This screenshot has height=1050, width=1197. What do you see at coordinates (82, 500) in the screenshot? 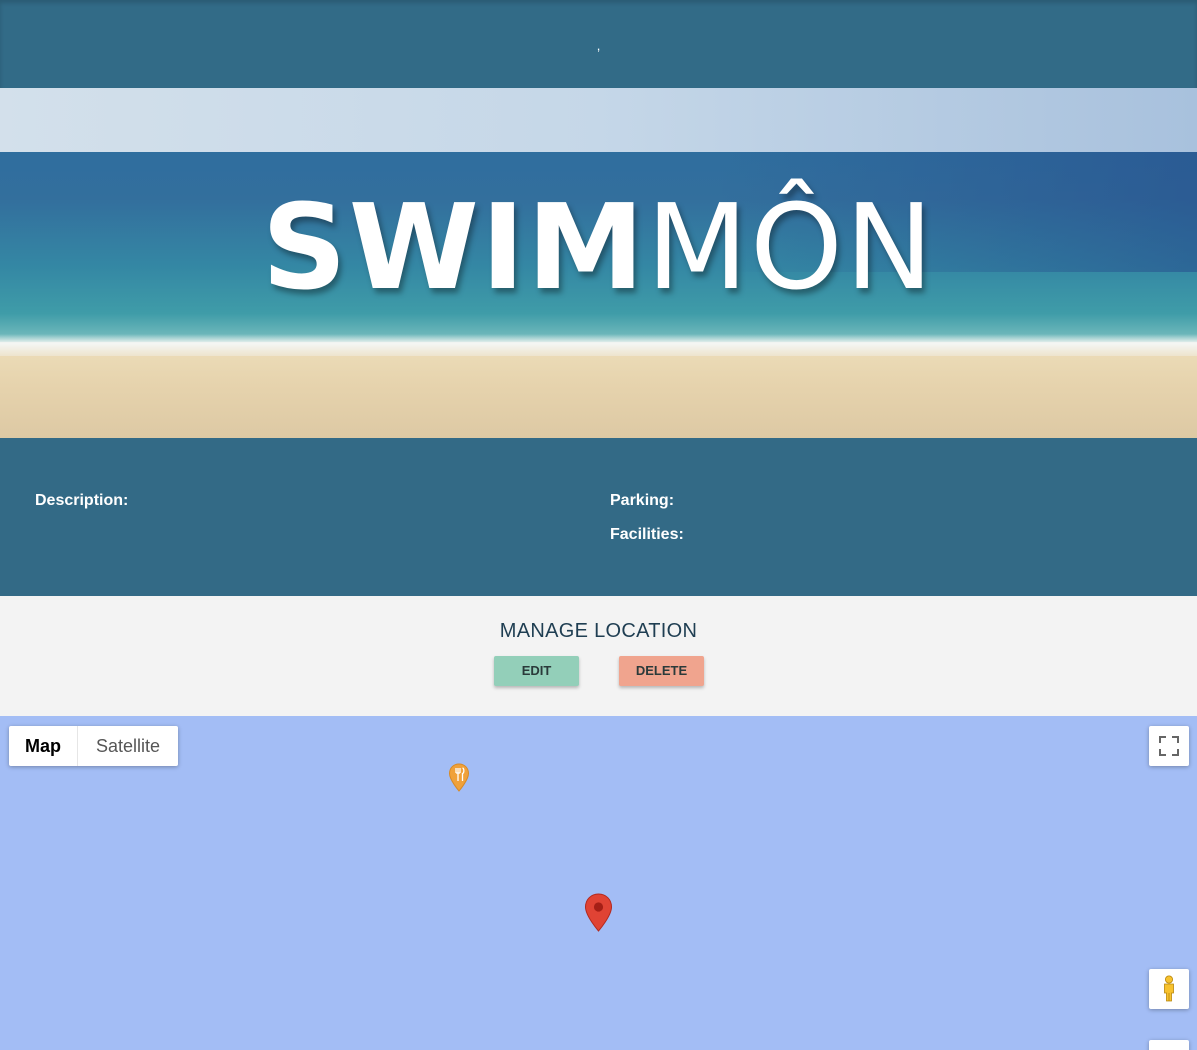
I see `description-label: Description:` at bounding box center [82, 500].